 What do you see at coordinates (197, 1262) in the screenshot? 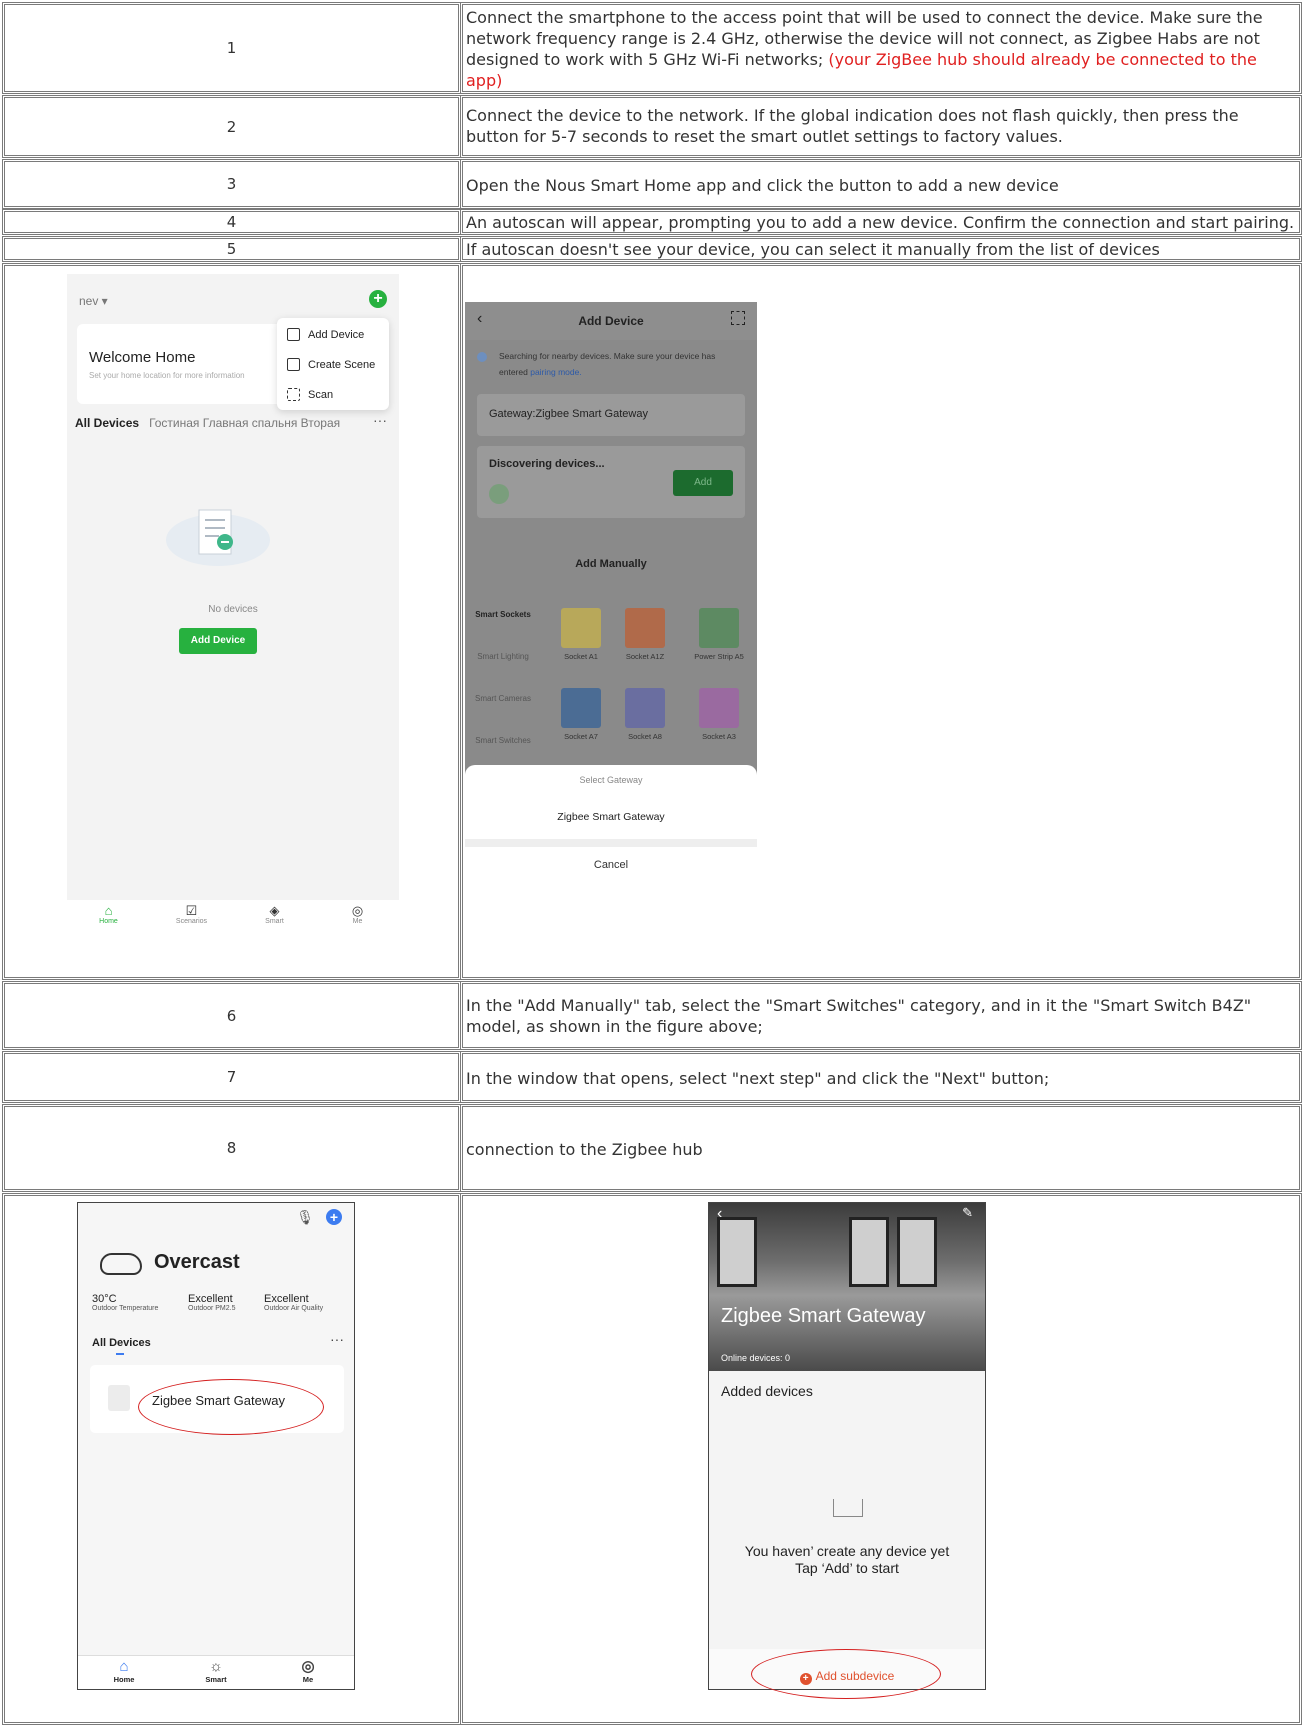
I see `weather-condition: Overcast` at bounding box center [197, 1262].